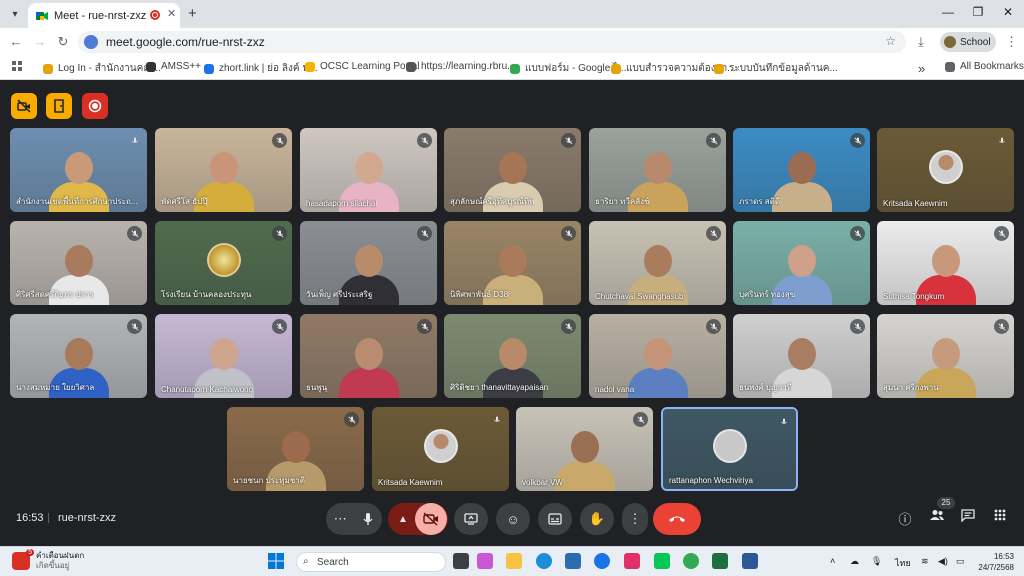 The image size is (1024, 576). I want to click on taskbar-search: ⌕ Search, so click(371, 562).